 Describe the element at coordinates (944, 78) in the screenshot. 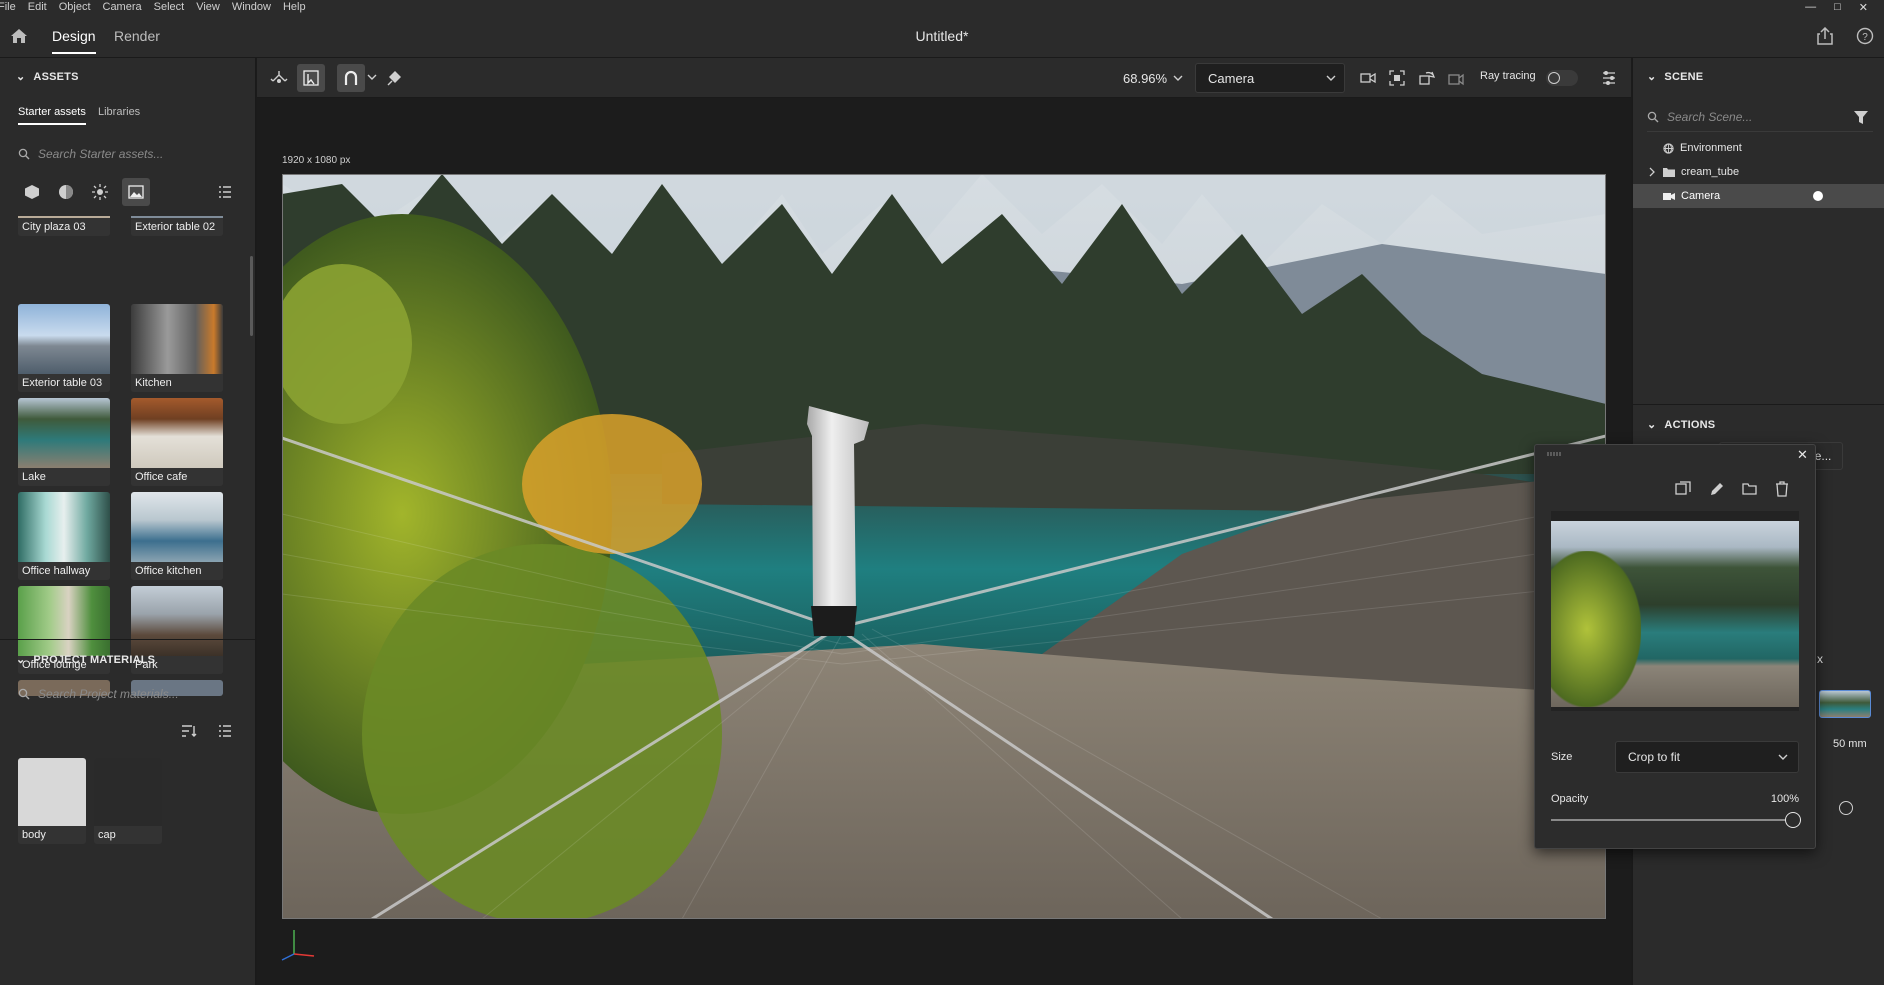

I see `canvas-toolbar: 68.96% Camera Ray tracing` at that location.